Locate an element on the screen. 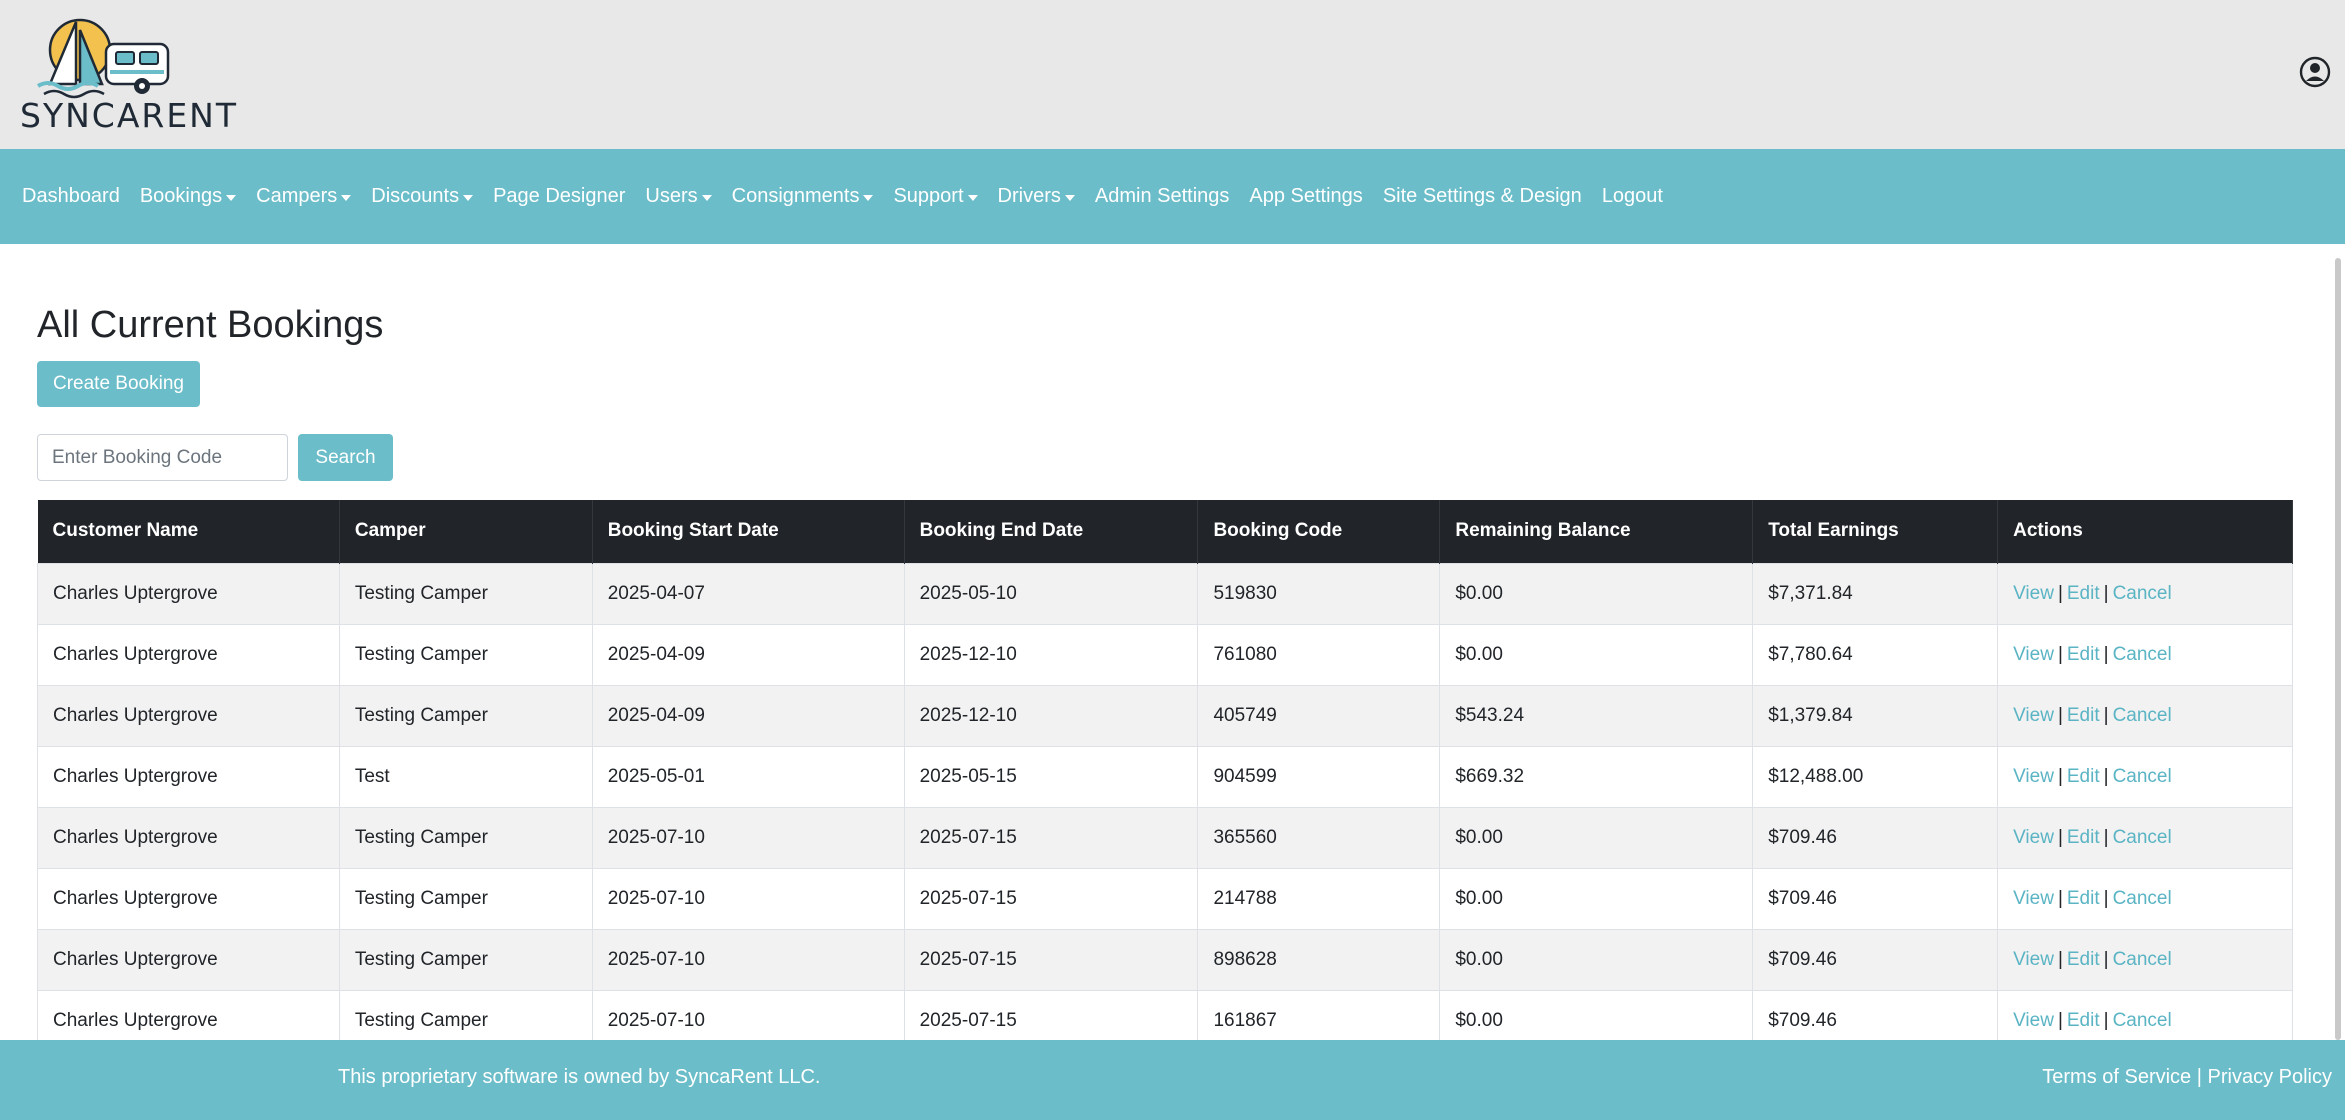 The image size is (2345, 1120). column-header: Booking Start Date is located at coordinates (748, 531).